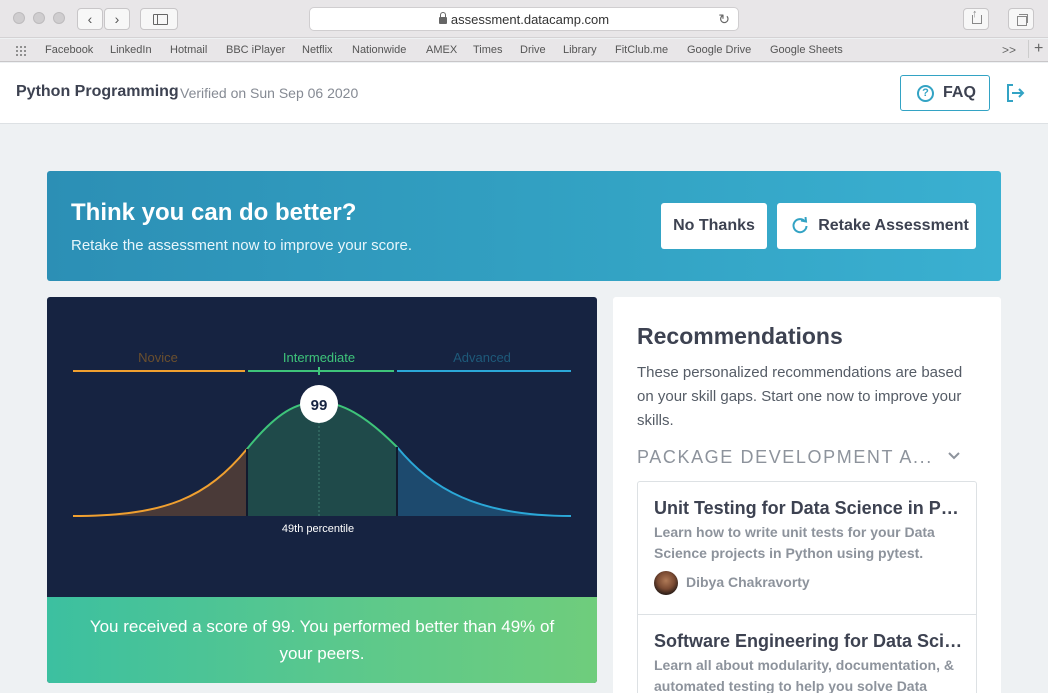 Image resolution: width=1048 pixels, height=693 pixels. What do you see at coordinates (69, 50) in the screenshot?
I see `bookmark-facebook: Facebook` at bounding box center [69, 50].